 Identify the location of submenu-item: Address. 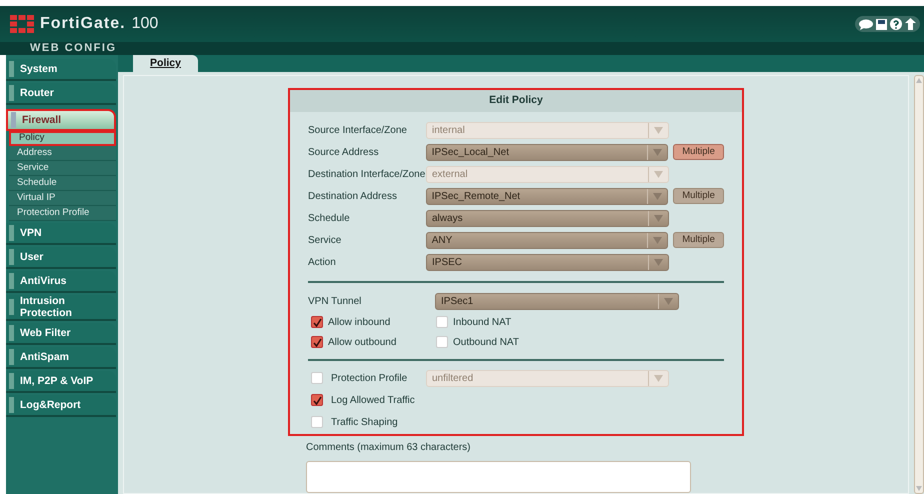
(62, 153).